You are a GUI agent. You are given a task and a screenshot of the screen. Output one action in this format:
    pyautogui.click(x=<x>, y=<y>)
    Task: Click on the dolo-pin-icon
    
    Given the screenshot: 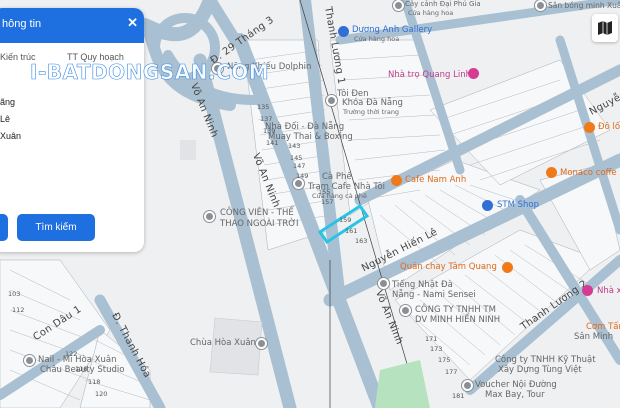 What is the action you would take?
    pyautogui.click(x=589, y=127)
    